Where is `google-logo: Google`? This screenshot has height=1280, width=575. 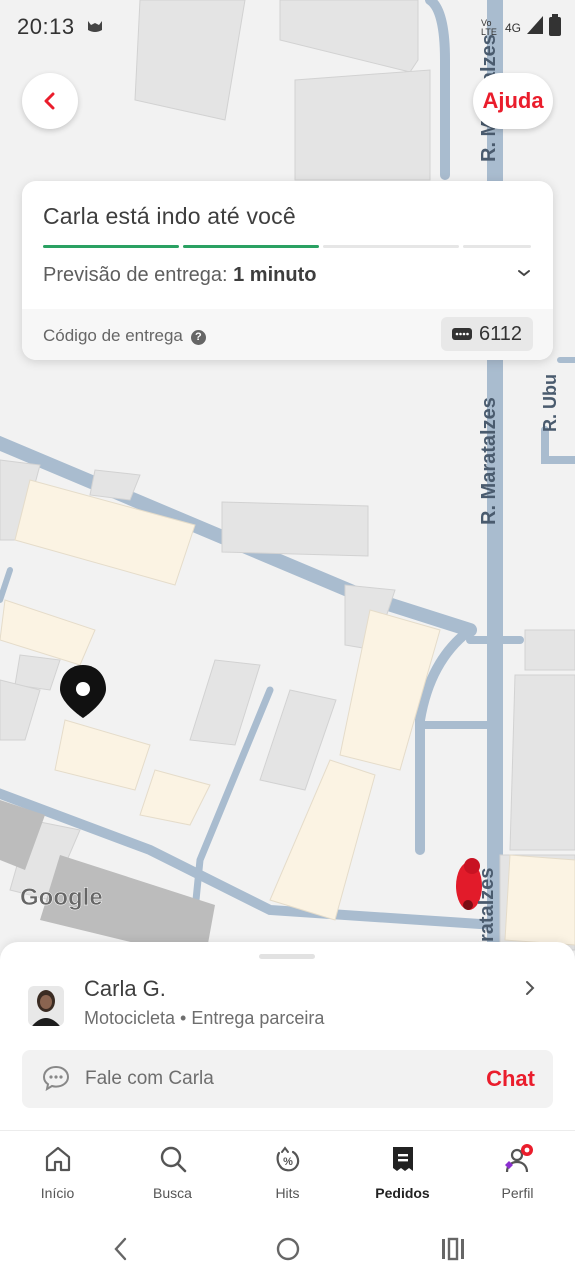 google-logo: Google is located at coordinates (61, 898).